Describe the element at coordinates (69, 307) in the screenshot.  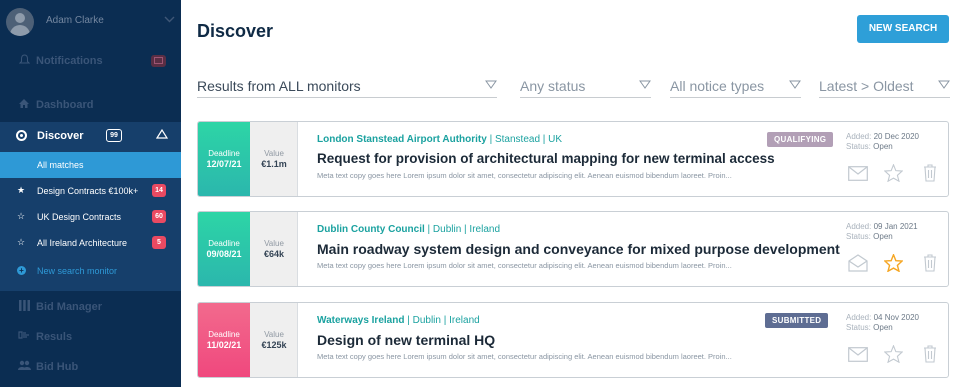
I see `sidebar-item-label: Bid Manager` at that location.